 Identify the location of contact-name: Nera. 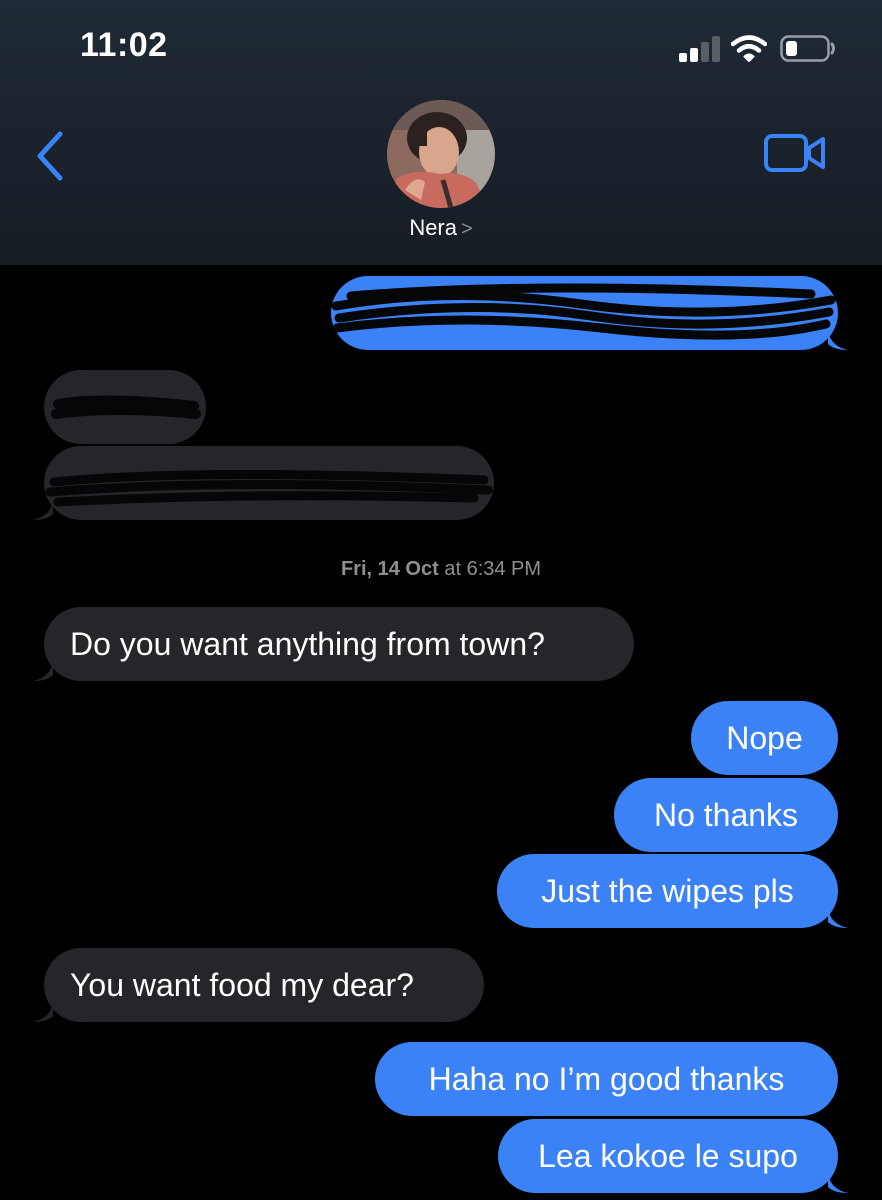
(433, 227).